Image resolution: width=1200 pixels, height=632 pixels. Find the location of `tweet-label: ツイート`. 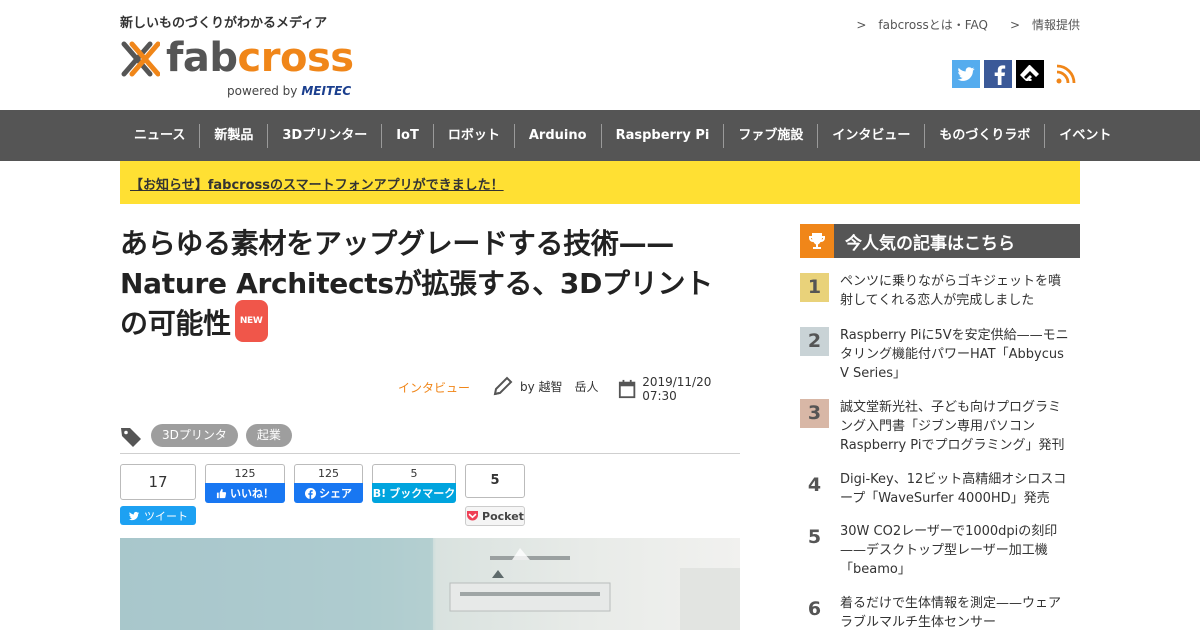

tweet-label: ツイート is located at coordinates (166, 516).